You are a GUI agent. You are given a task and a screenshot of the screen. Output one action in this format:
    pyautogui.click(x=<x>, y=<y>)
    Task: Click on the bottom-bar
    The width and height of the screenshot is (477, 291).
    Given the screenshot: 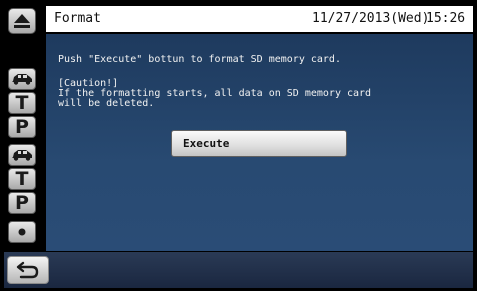 What is the action you would take?
    pyautogui.click(x=238, y=270)
    